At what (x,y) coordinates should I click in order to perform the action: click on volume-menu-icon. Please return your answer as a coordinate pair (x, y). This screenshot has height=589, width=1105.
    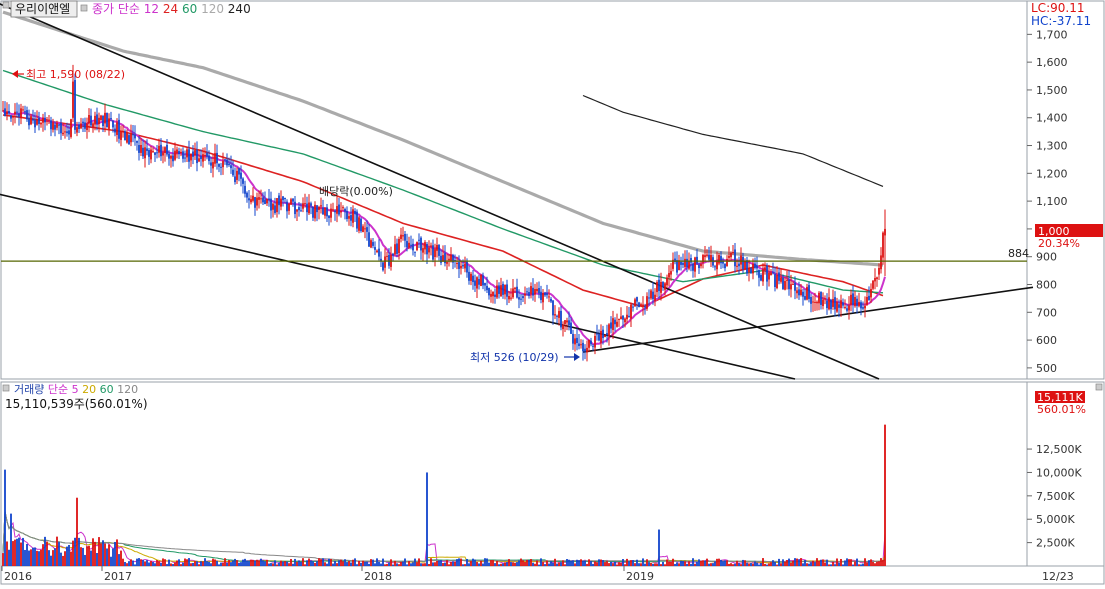
    Looking at the image, I should click on (6, 388).